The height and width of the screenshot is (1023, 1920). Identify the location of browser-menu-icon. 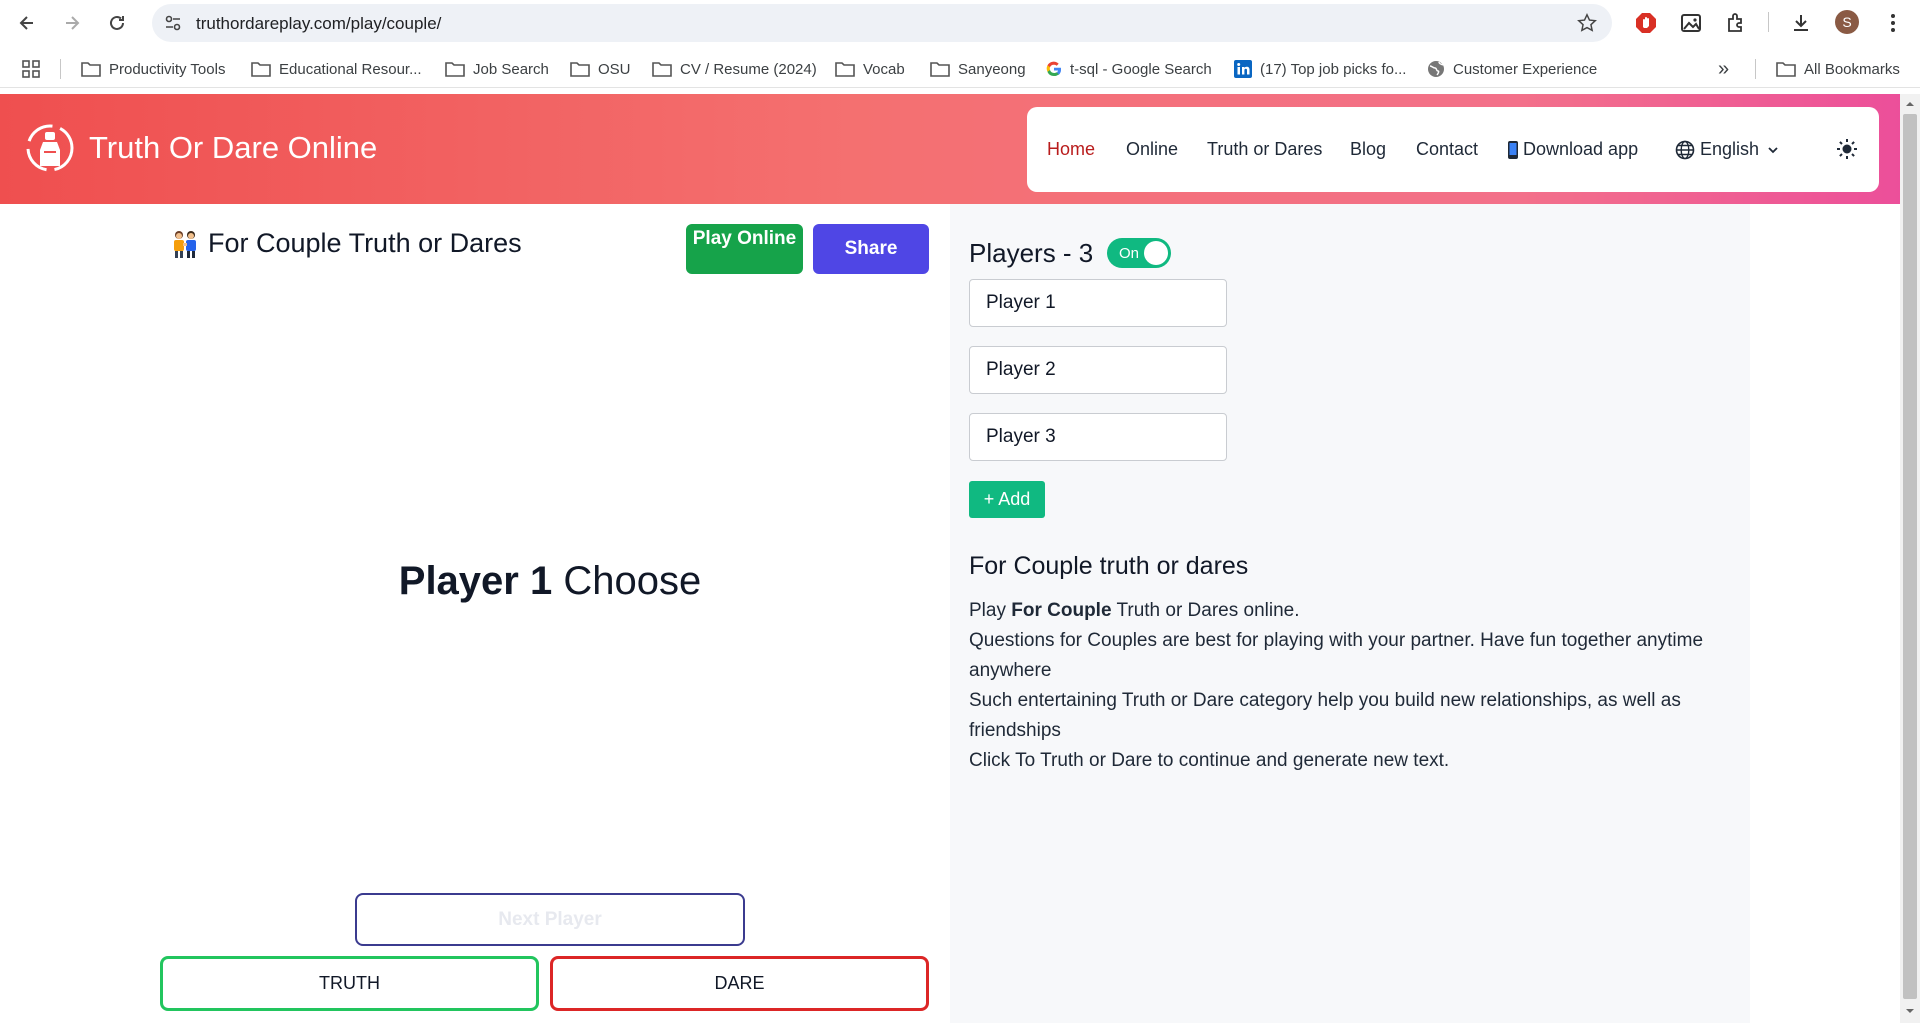
(1893, 23).